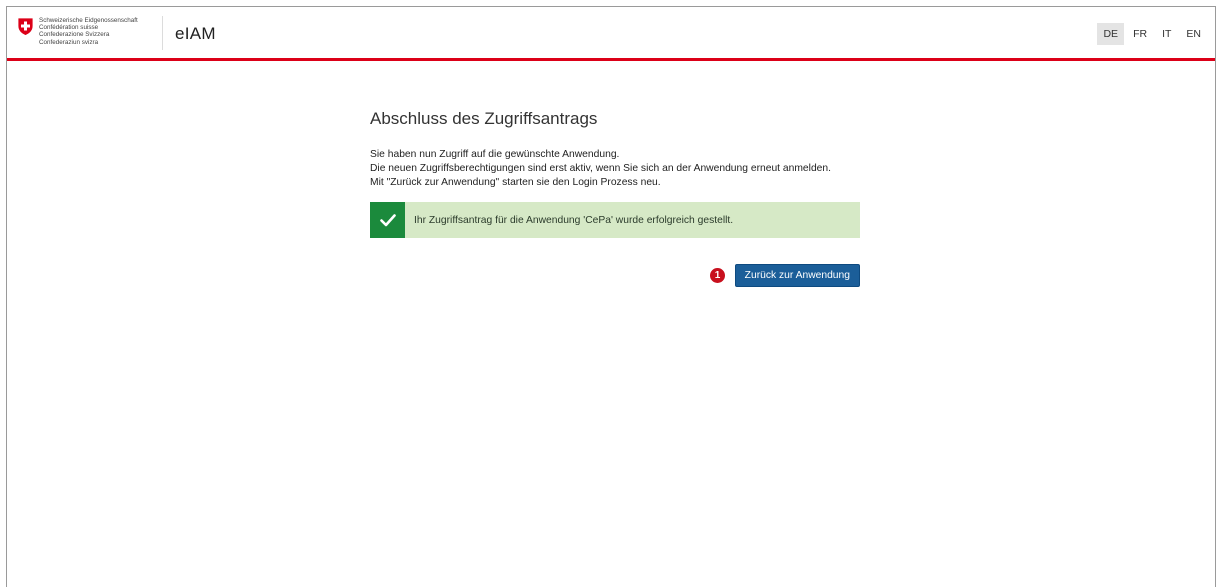 This screenshot has height=587, width=1218. What do you see at coordinates (1166, 34) in the screenshot?
I see `language-it: IT` at bounding box center [1166, 34].